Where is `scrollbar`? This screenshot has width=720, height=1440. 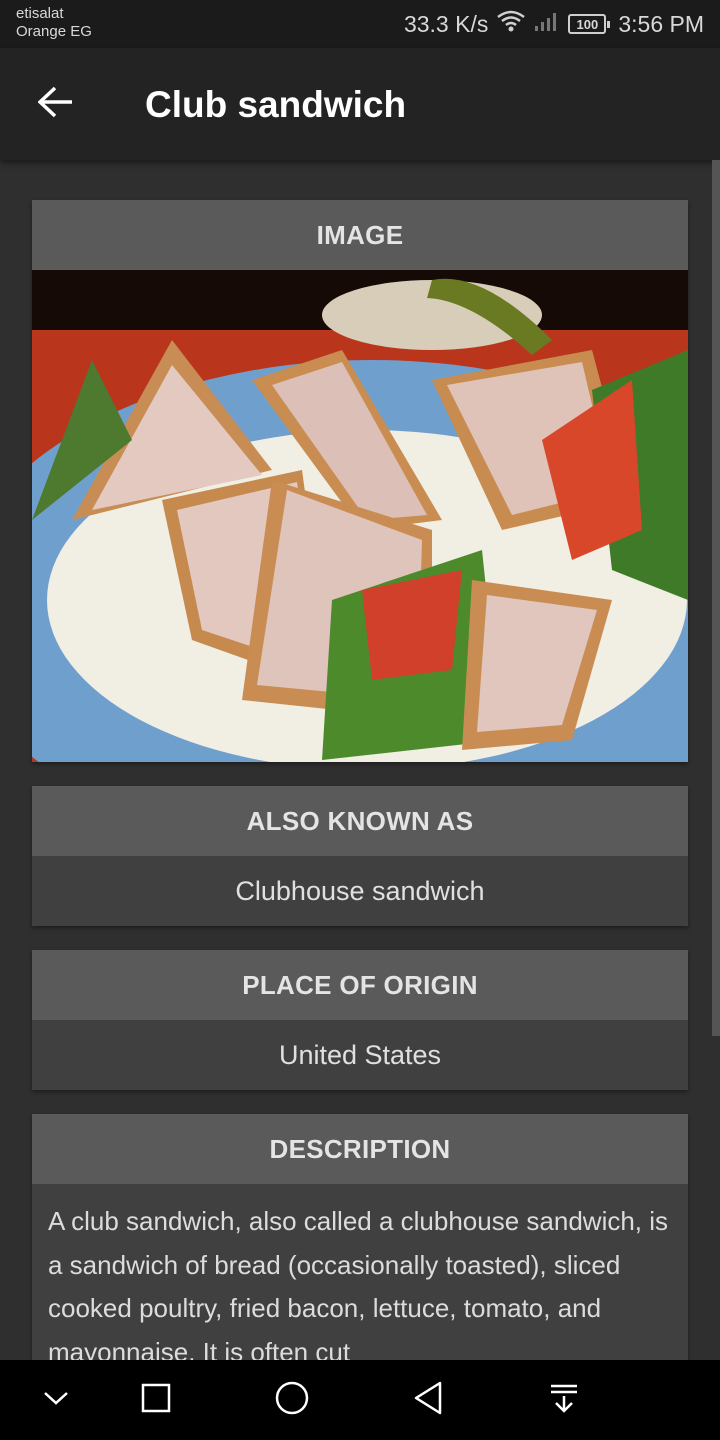 scrollbar is located at coordinates (716, 598).